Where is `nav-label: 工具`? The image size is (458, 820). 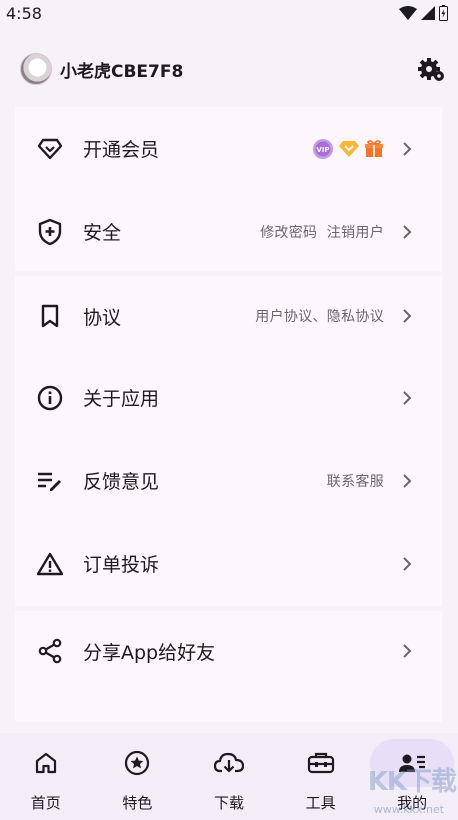
nav-label: 工具 is located at coordinates (320, 803).